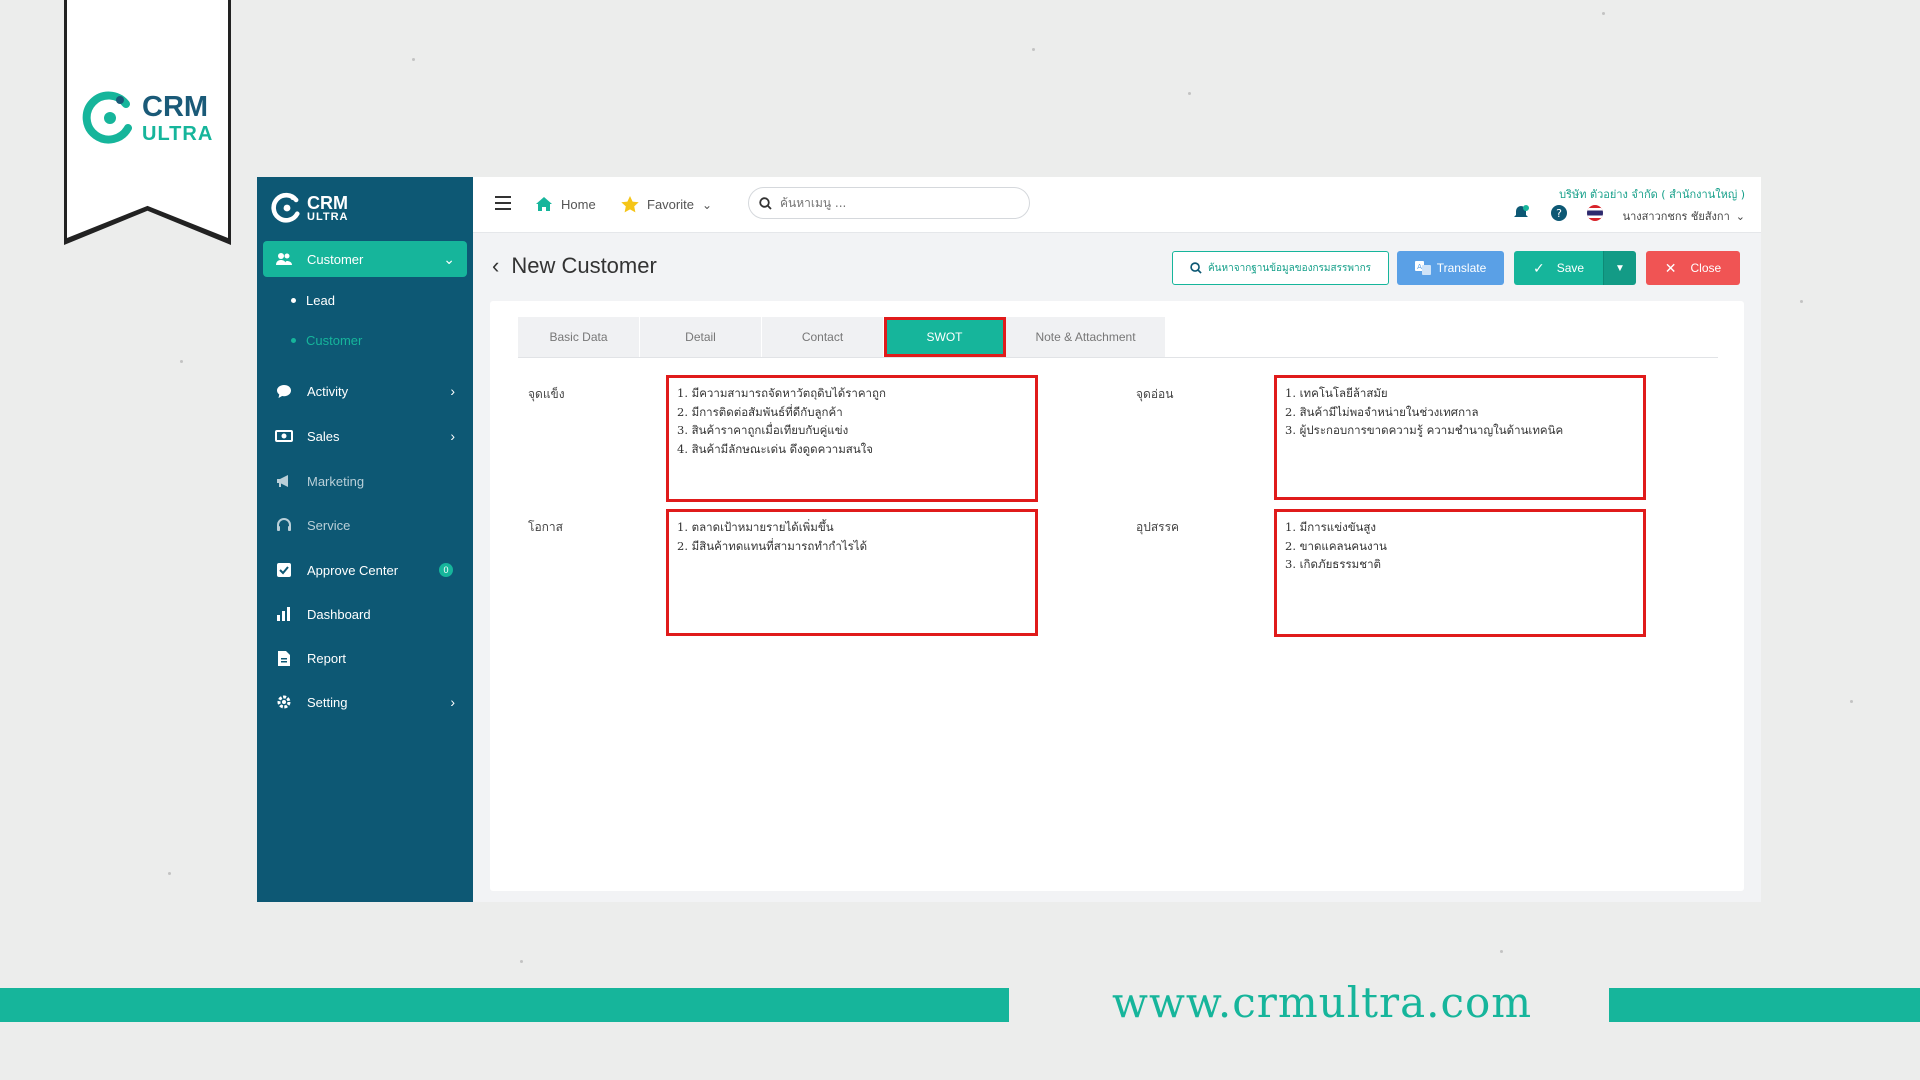 This screenshot has width=1920, height=1080. I want to click on sidebar-item-label: Sales, so click(323, 436).